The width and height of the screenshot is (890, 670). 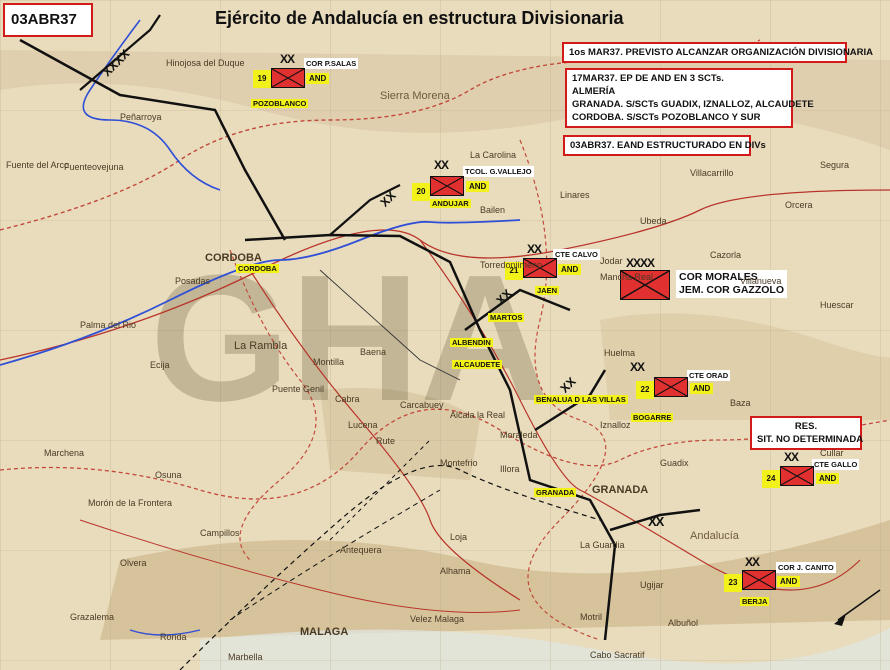 What do you see at coordinates (837, 305) in the screenshot?
I see `map-label: Huescar` at bounding box center [837, 305].